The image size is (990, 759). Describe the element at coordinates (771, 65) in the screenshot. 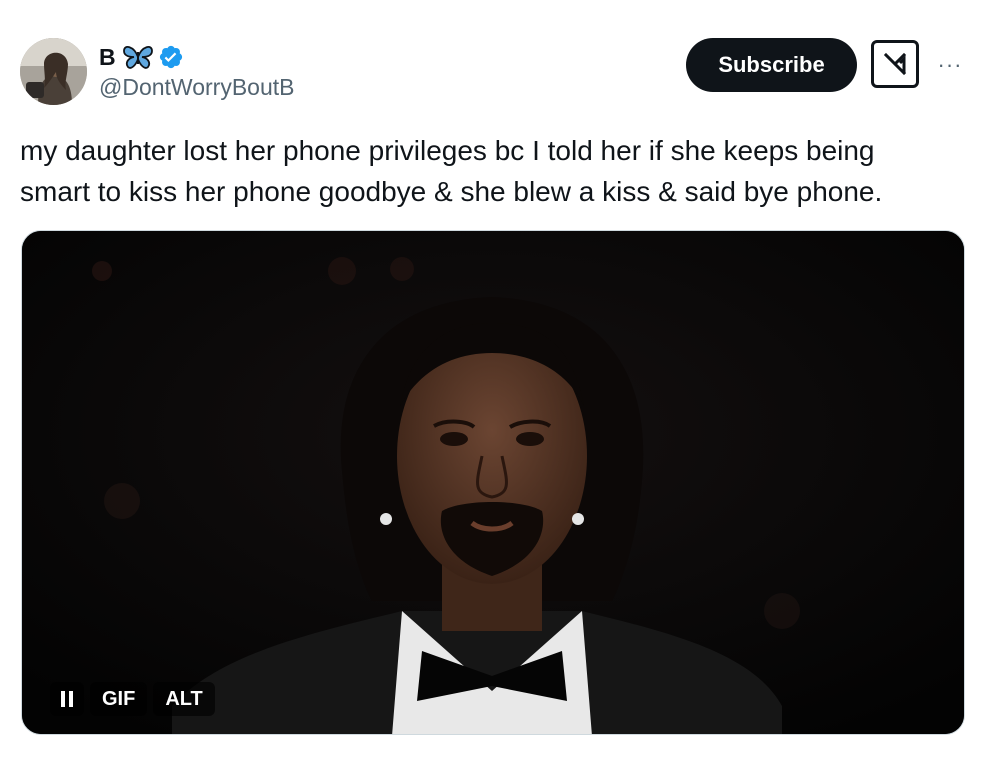

I see `subscribe-button: Subscribe` at that location.